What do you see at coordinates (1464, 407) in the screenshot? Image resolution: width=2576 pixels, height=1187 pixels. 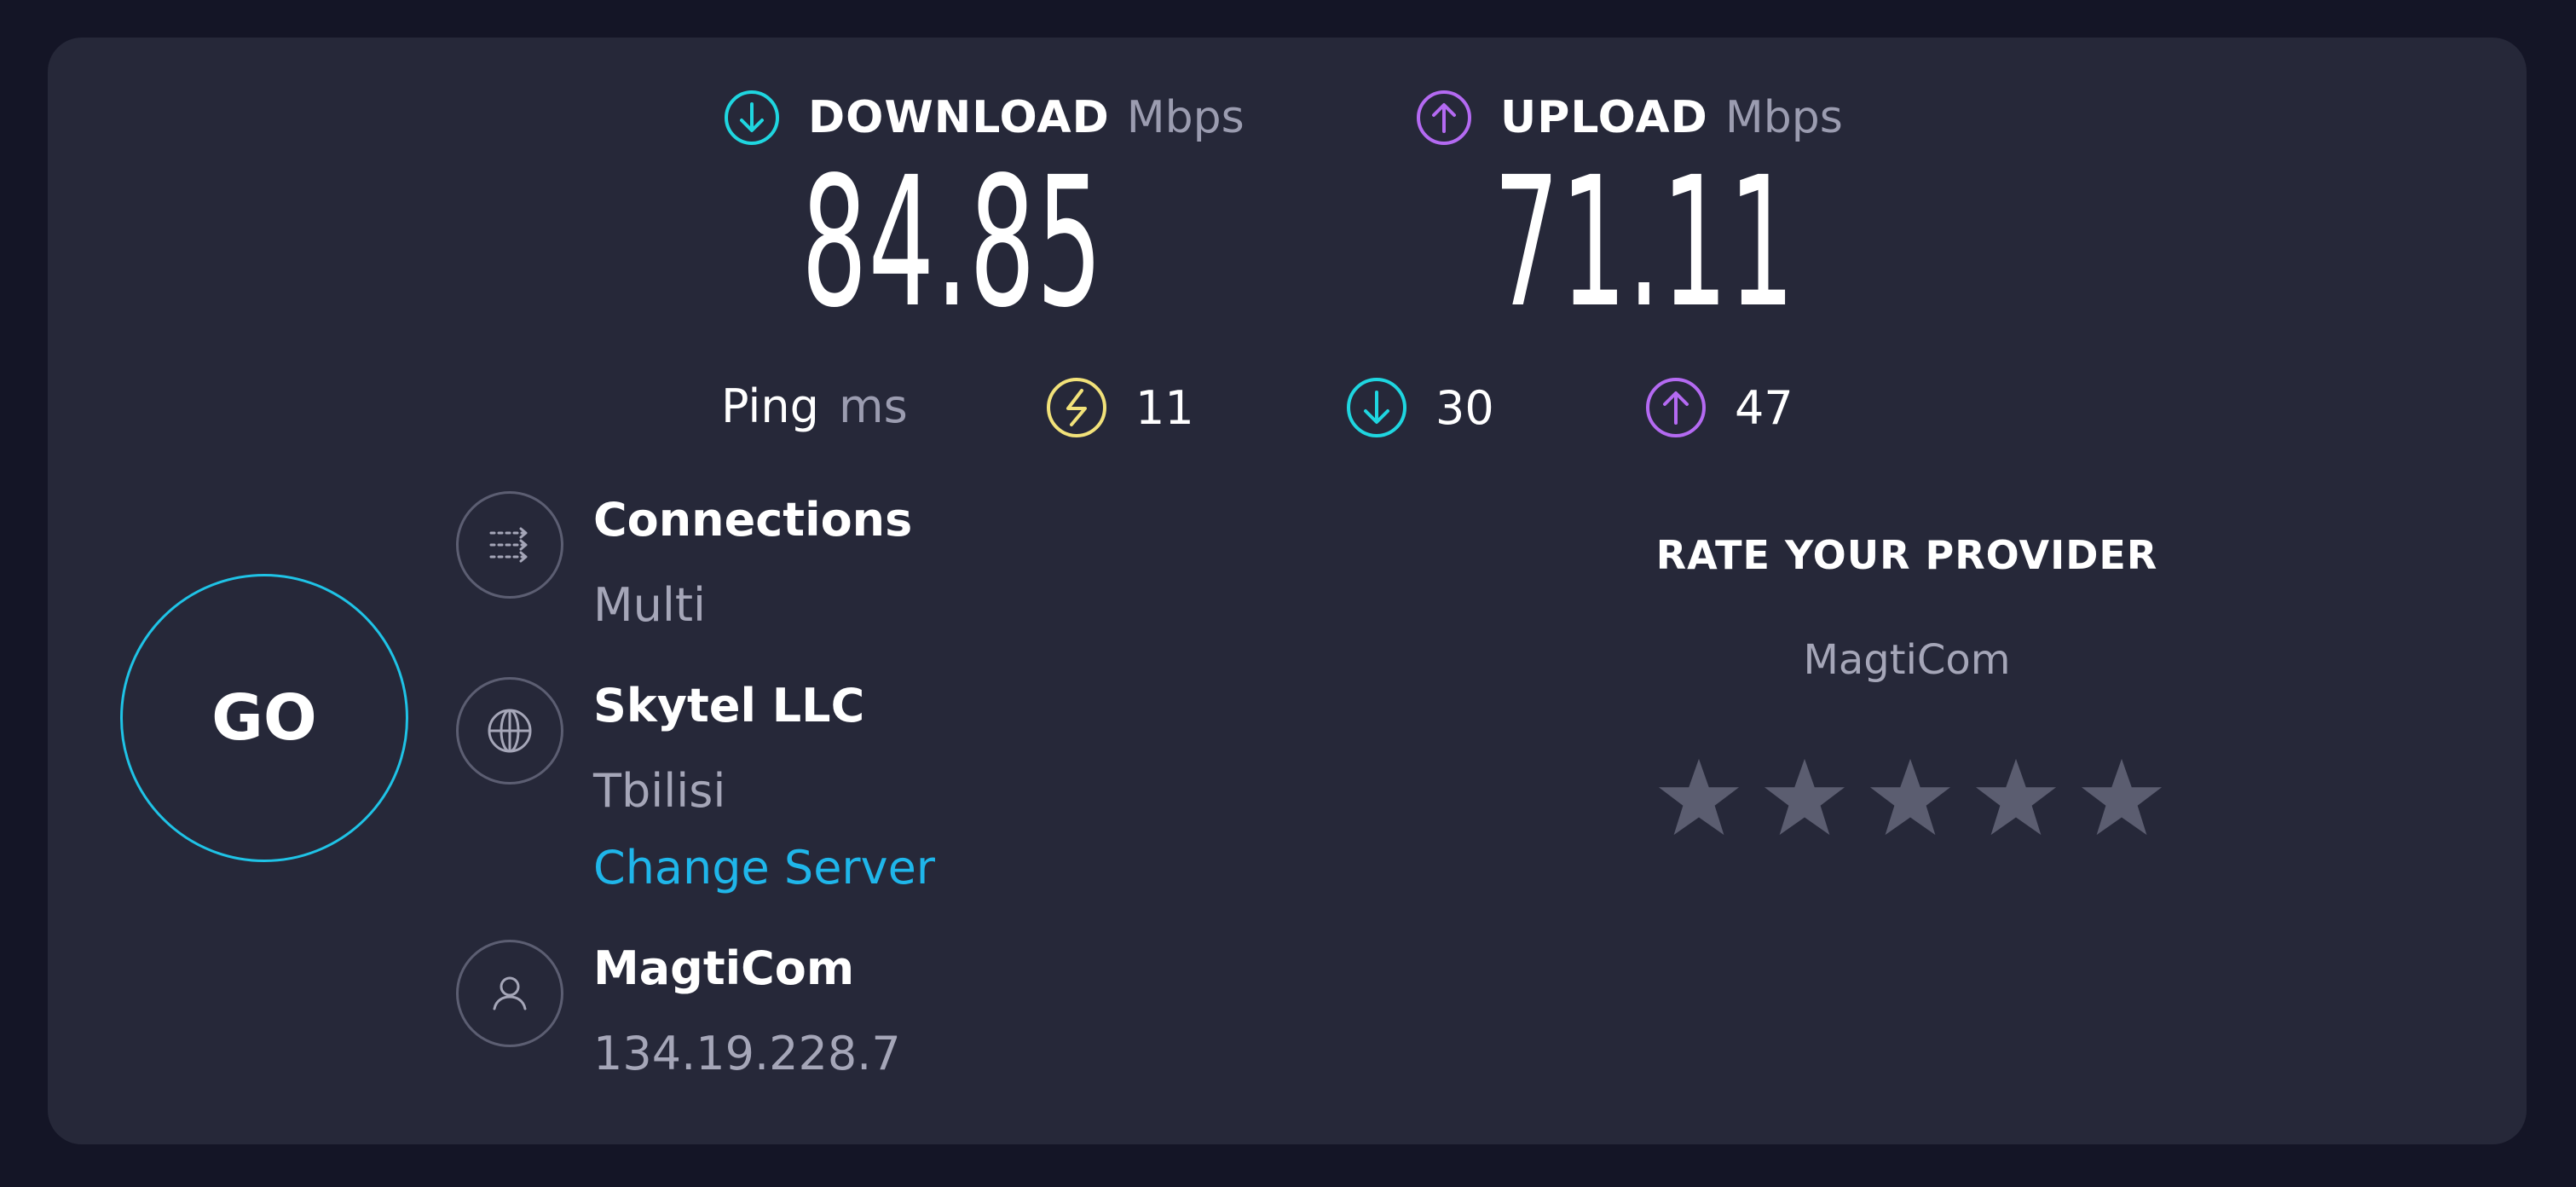 I see `ping-download-value: 30` at bounding box center [1464, 407].